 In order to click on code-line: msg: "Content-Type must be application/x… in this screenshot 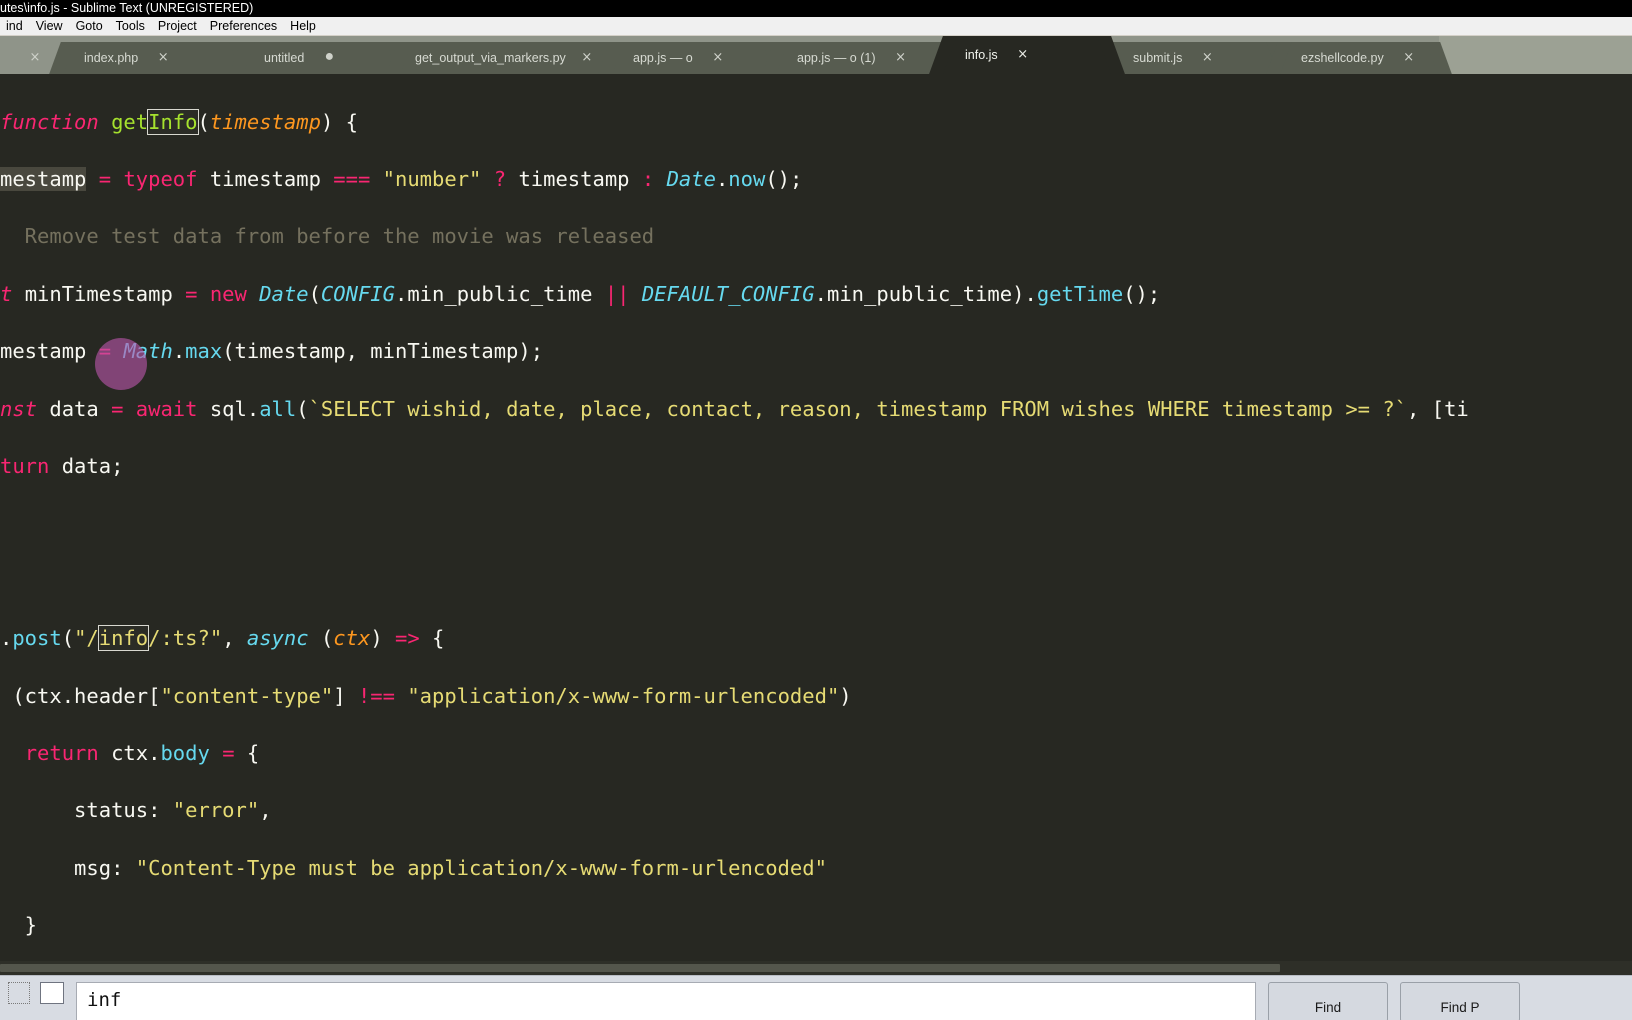, I will do `click(413, 867)`.